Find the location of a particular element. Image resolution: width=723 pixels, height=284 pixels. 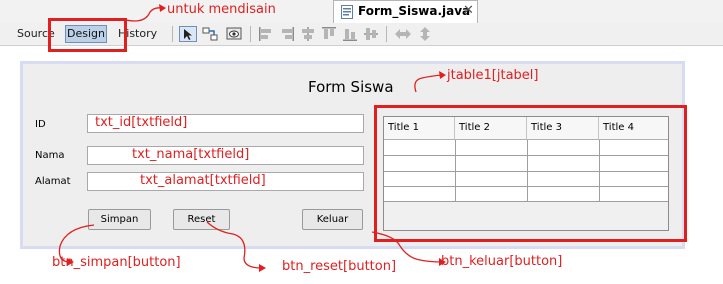

annotation-simpan: btn_simpan[button] is located at coordinates (116, 262).